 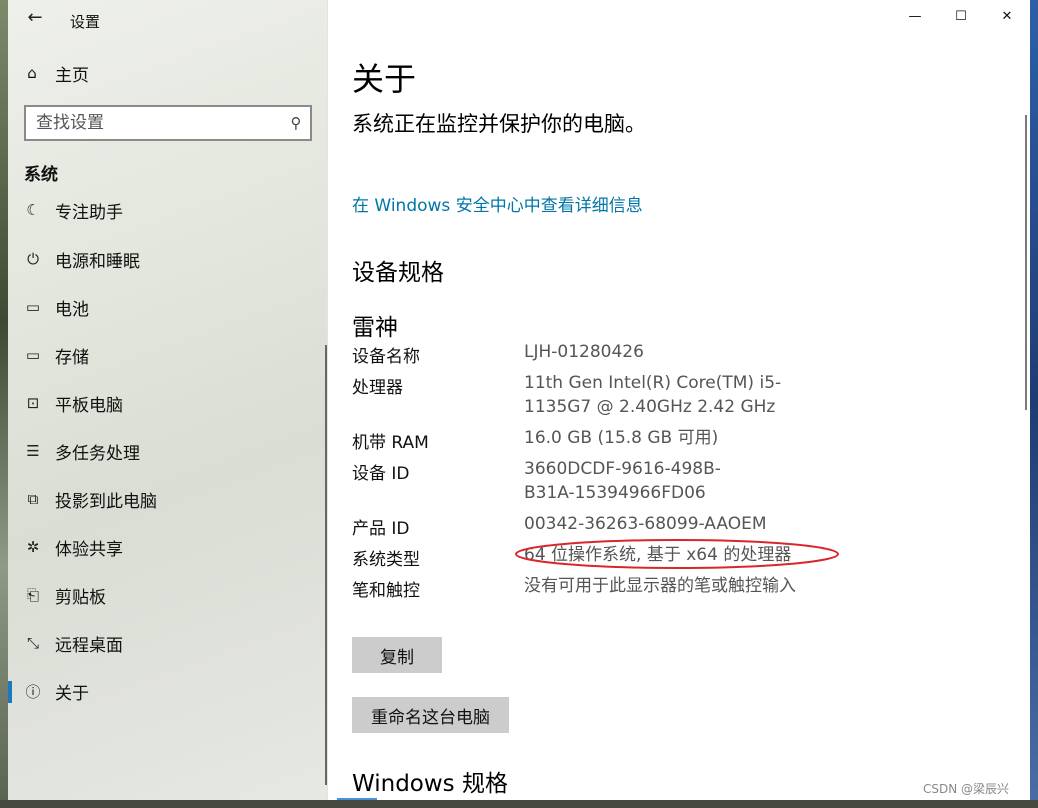 What do you see at coordinates (398, 273) in the screenshot?
I see `device-specs-title: 设备规格` at bounding box center [398, 273].